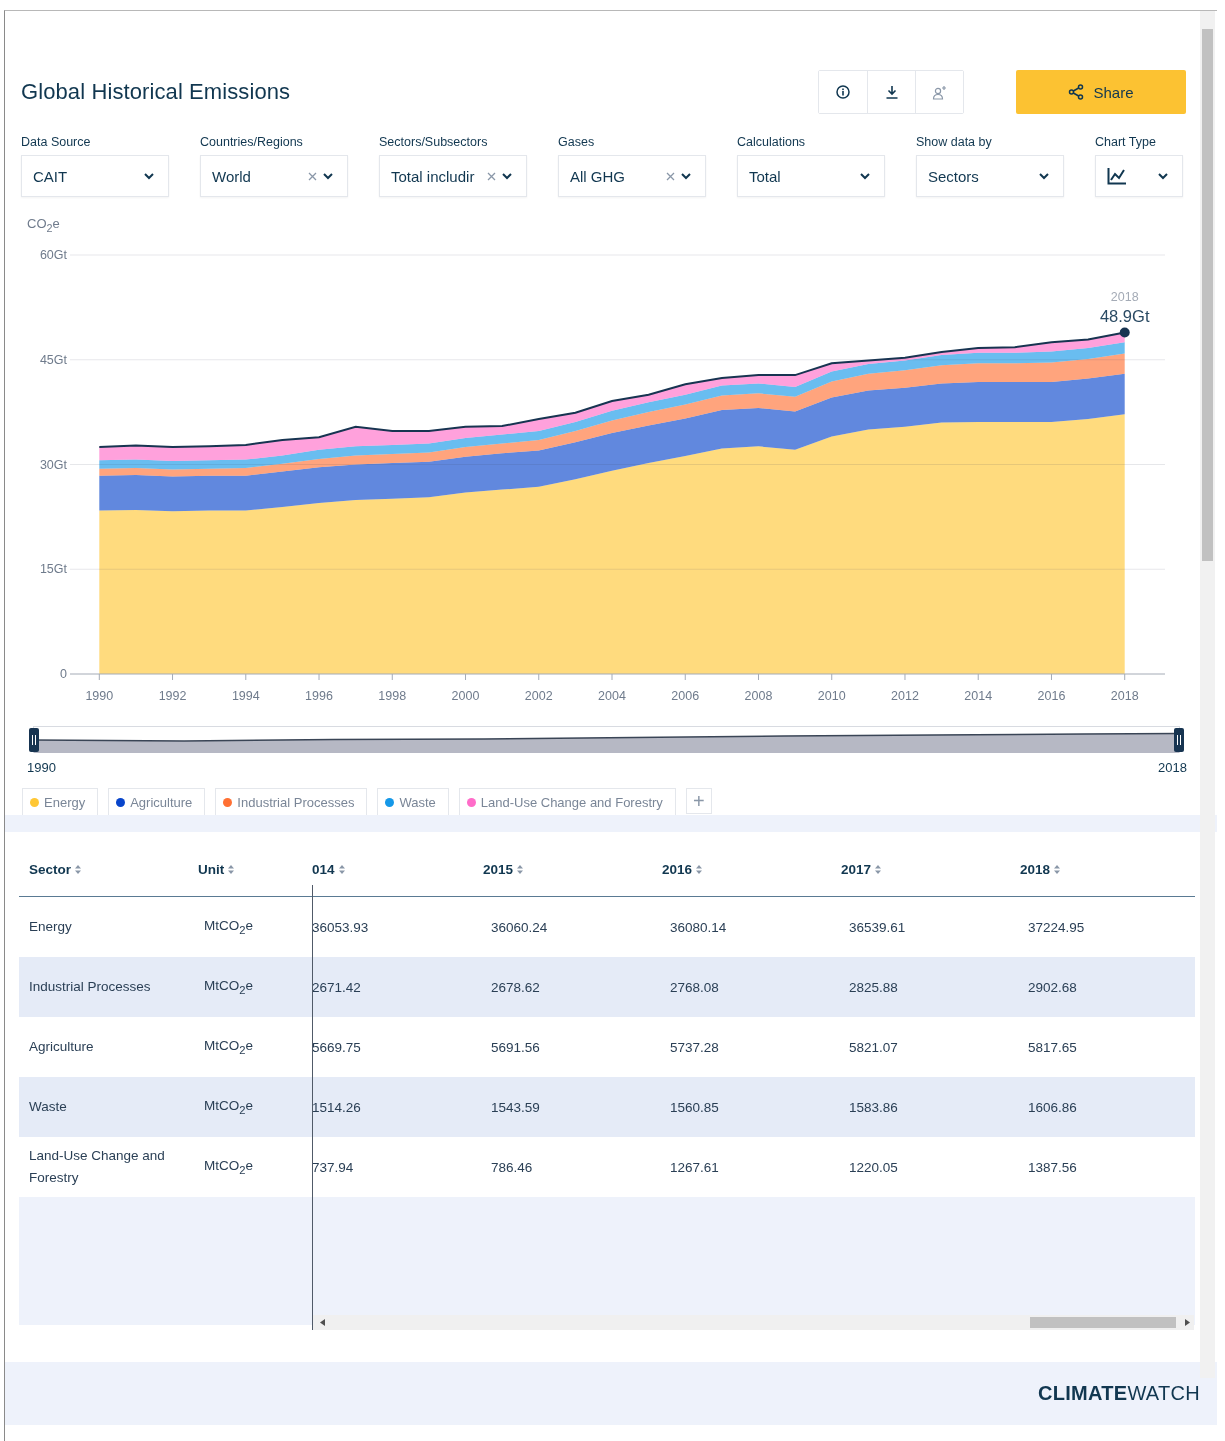 The width and height of the screenshot is (1225, 1441). What do you see at coordinates (1124, 332) in the screenshot?
I see `data-point-marker` at bounding box center [1124, 332].